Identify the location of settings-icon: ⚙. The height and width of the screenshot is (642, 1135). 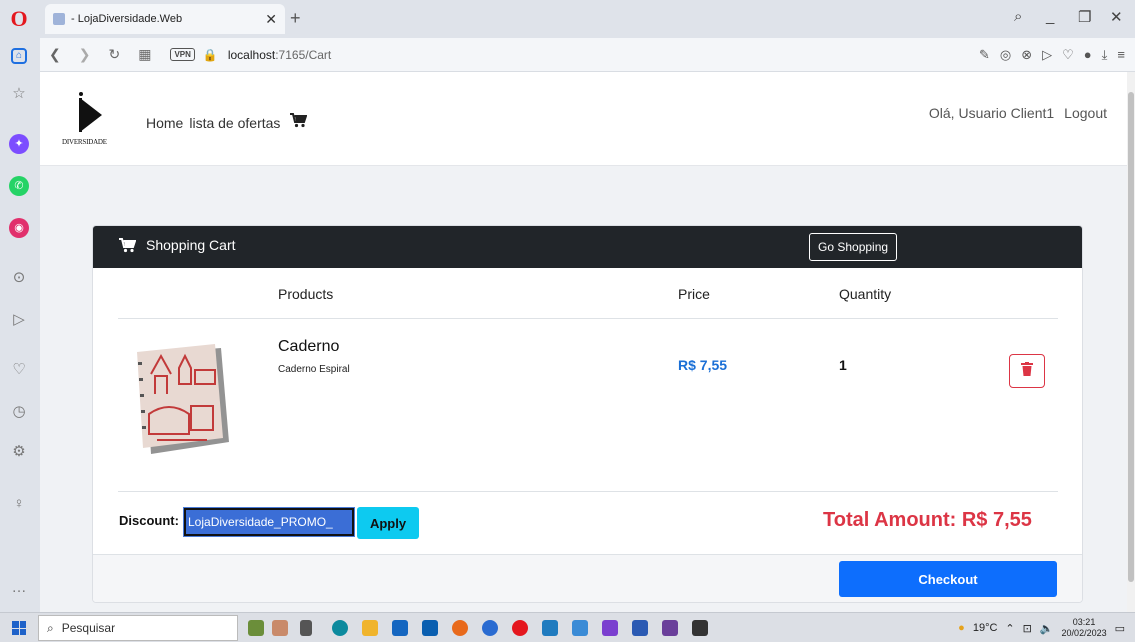
(19, 452).